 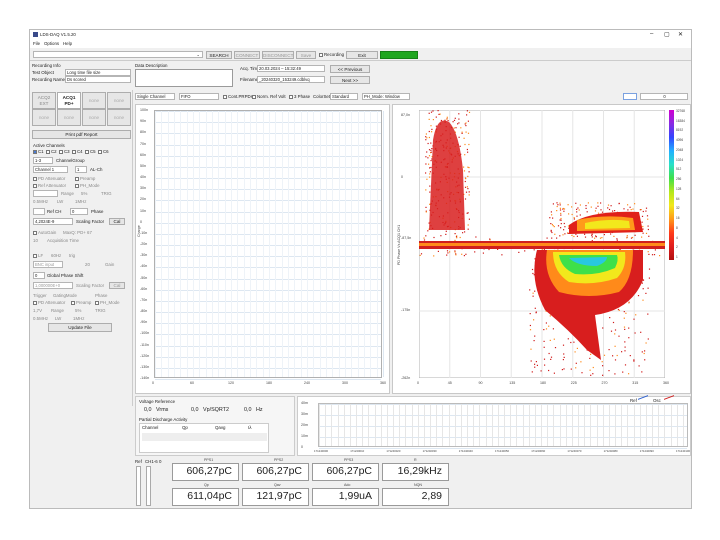 What do you see at coordinates (79, 211) in the screenshot?
I see `phase-field: 0` at bounding box center [79, 211].